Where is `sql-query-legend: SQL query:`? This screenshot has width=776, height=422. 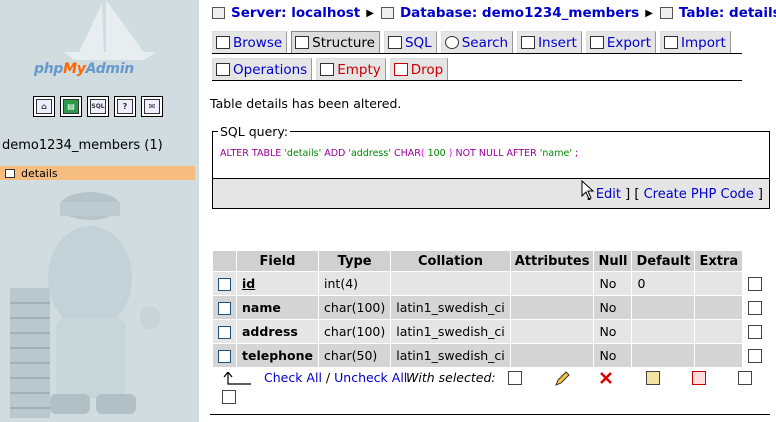 sql-query-legend: SQL query: is located at coordinates (254, 131).